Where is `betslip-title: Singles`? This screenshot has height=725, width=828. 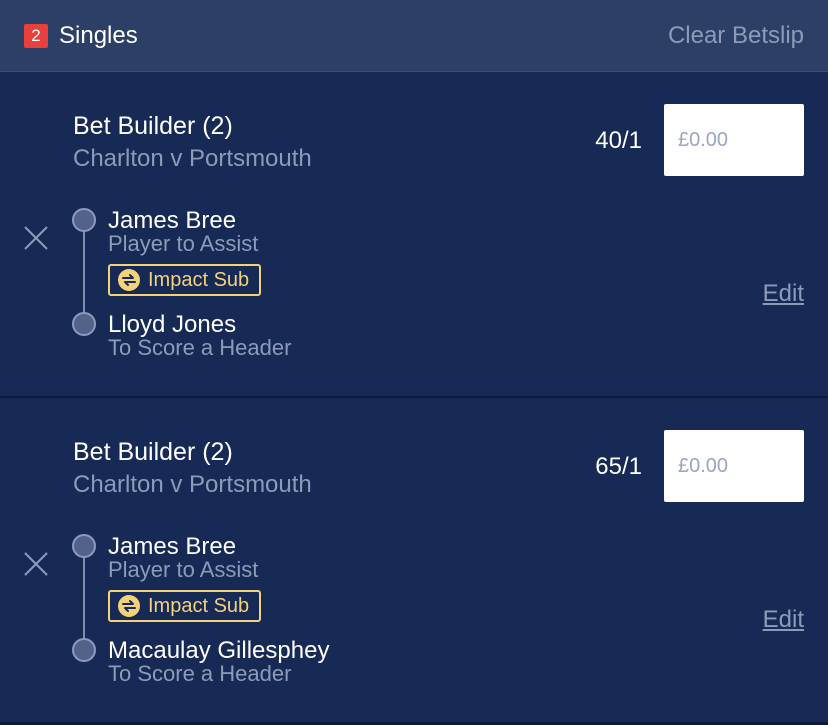 betslip-title: Singles is located at coordinates (98, 35).